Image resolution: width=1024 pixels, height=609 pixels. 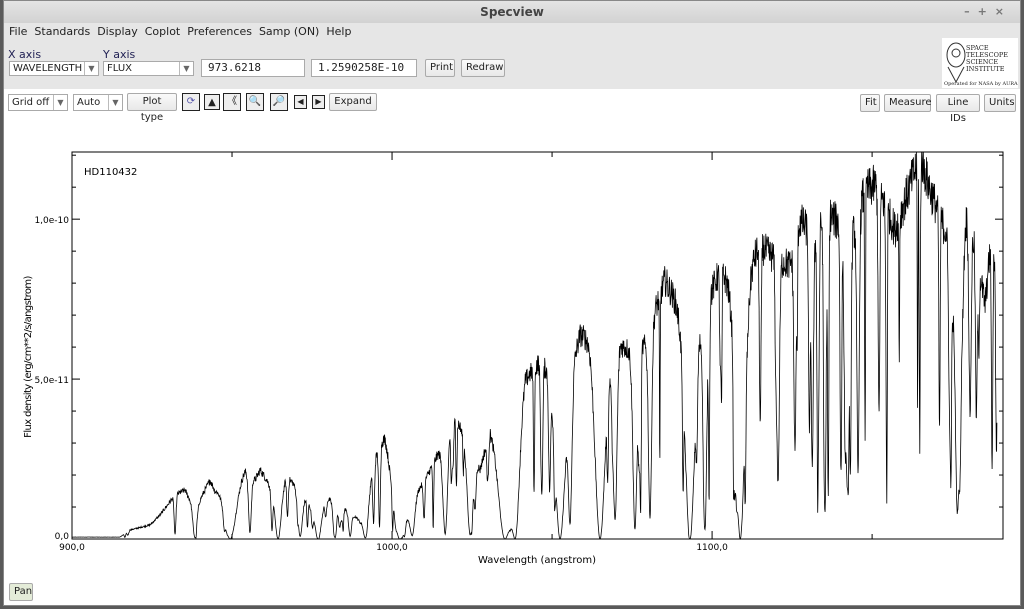 What do you see at coordinates (870, 103) in the screenshot?
I see `fit-button: Fit` at bounding box center [870, 103].